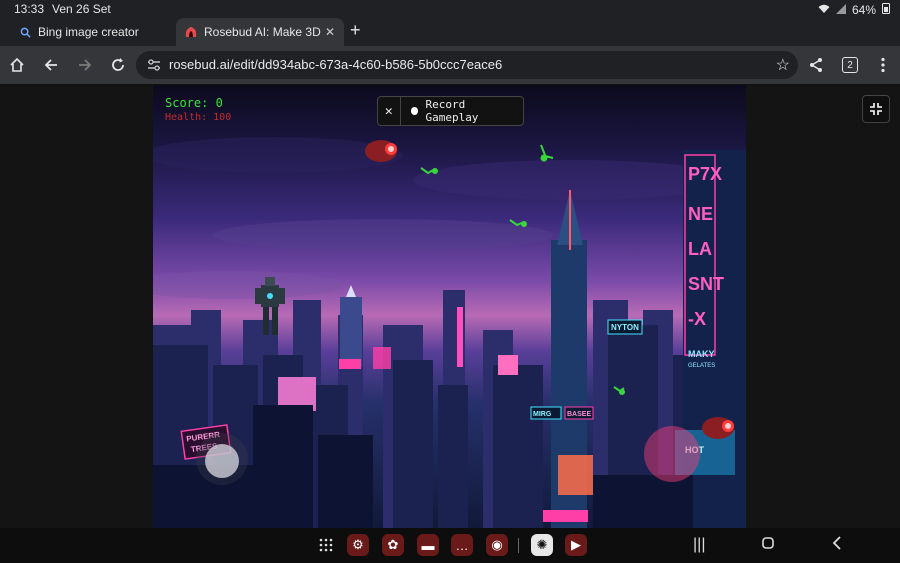 This screenshot has height=563, width=900. I want to click on action-button, so click(672, 454).